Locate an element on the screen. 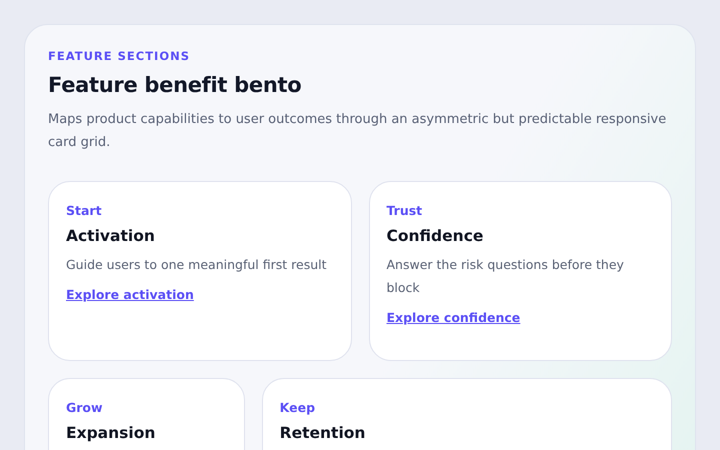 The height and width of the screenshot is (450, 720). card-eyebrow: Keep is located at coordinates (298, 408).